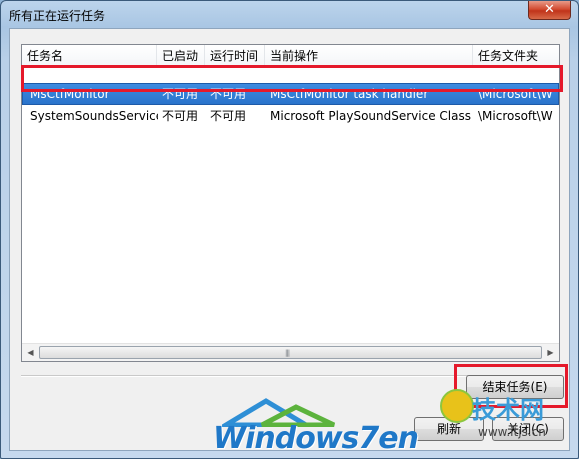 The image size is (579, 459). What do you see at coordinates (89, 56) in the screenshot?
I see `column-header-task-name: 任务名` at bounding box center [89, 56].